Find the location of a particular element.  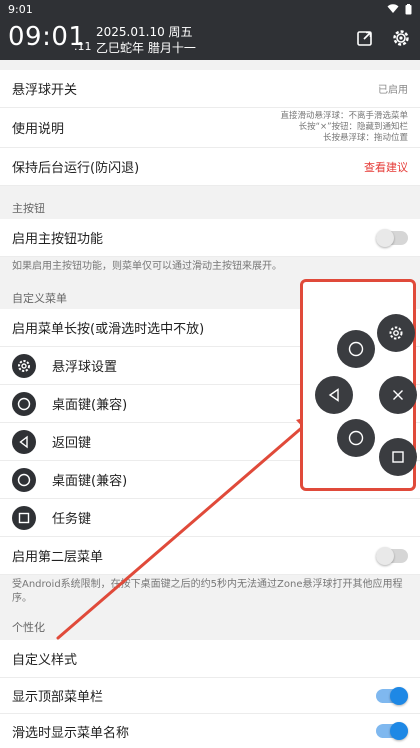

back-triangle-icon is located at coordinates (334, 395).